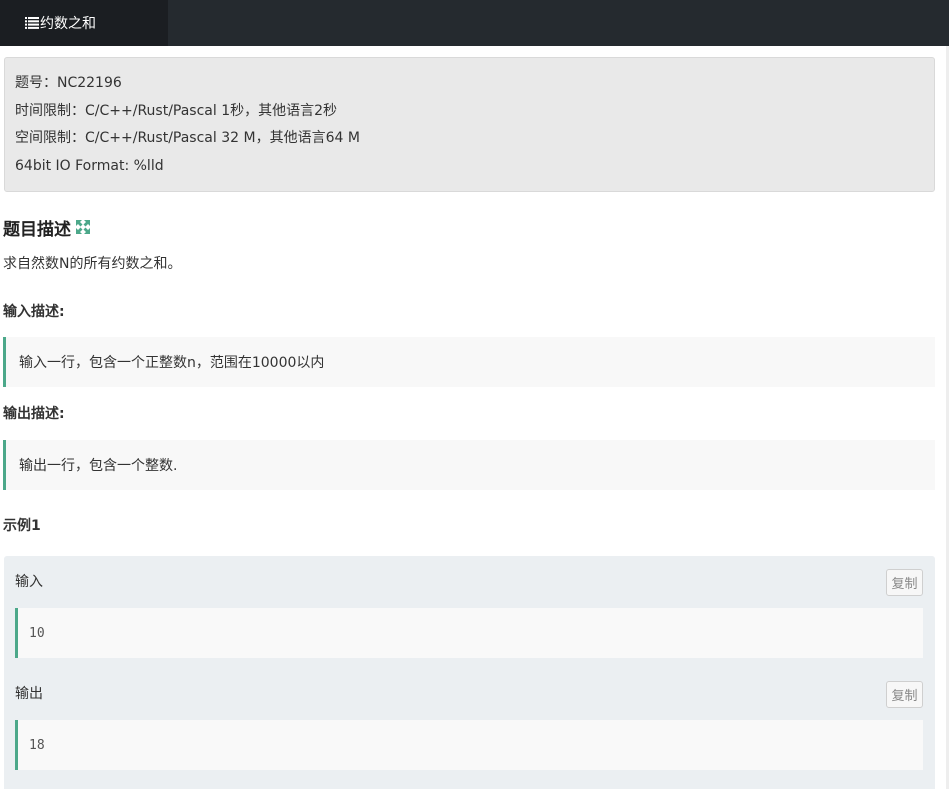 The width and height of the screenshot is (949, 789). What do you see at coordinates (29, 694) in the screenshot?
I see `sample-output-label: 输出` at bounding box center [29, 694].